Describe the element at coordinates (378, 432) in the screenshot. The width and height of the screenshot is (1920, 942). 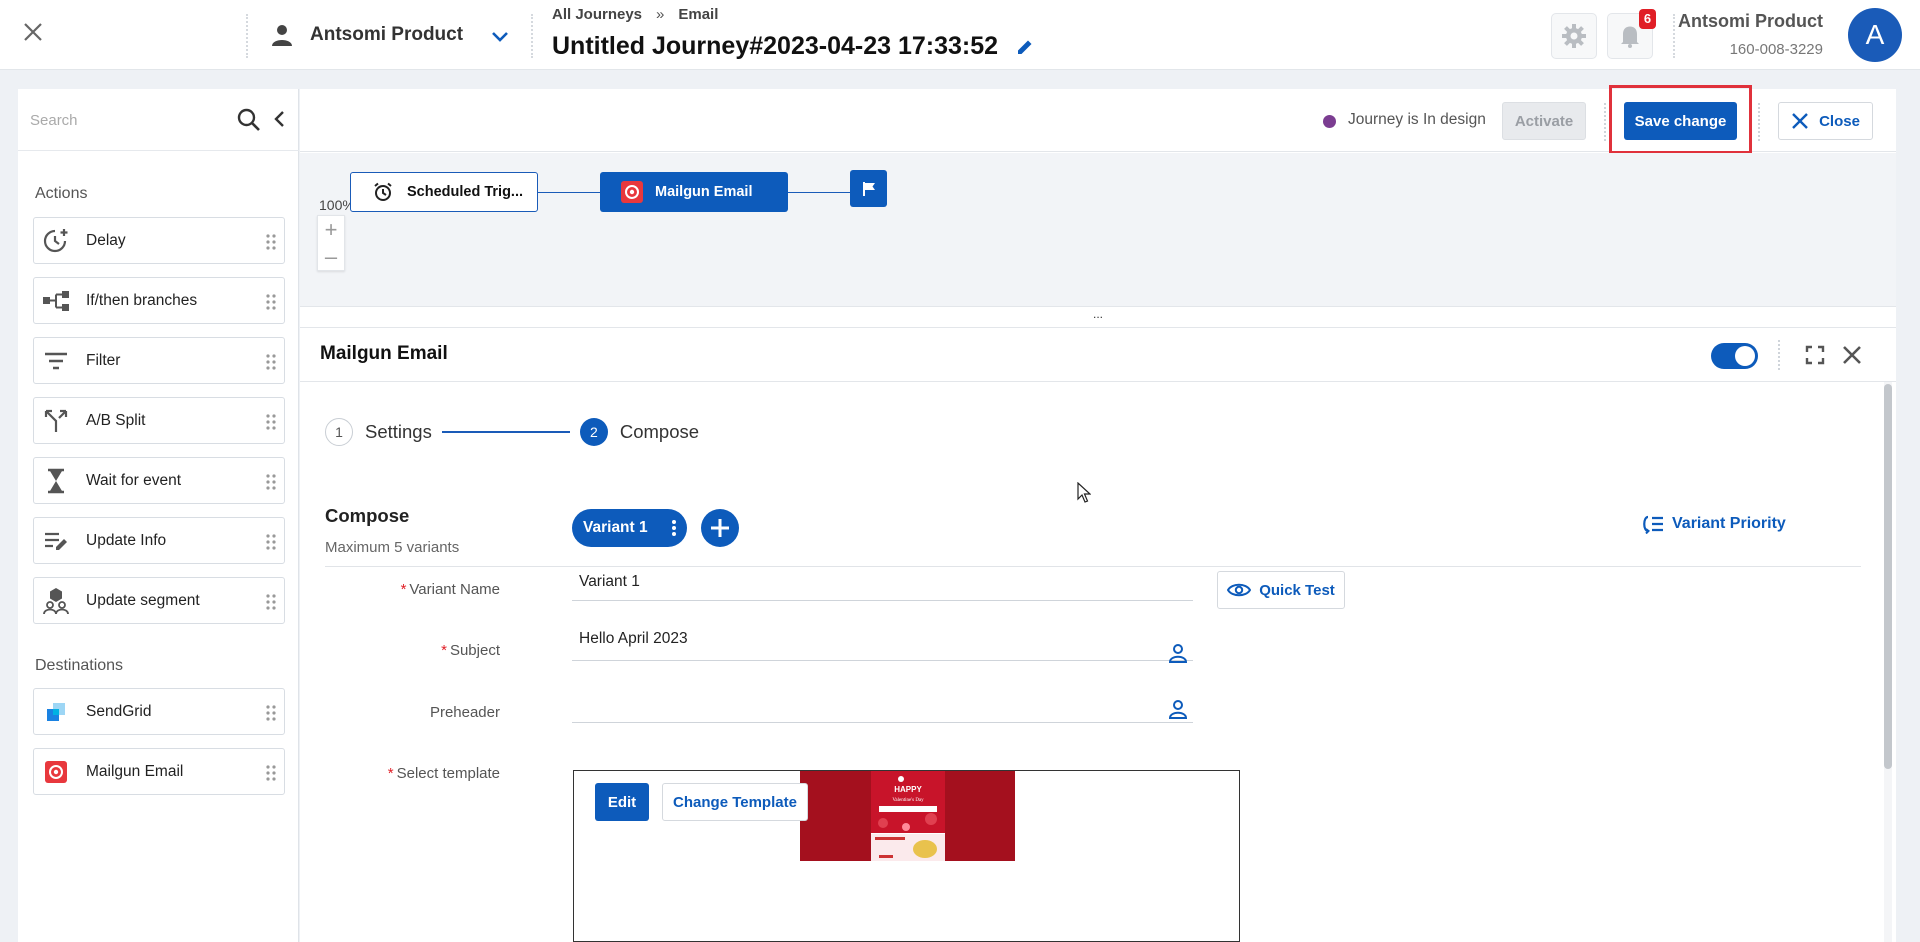
I see `step-settings: 1 Settings` at that location.